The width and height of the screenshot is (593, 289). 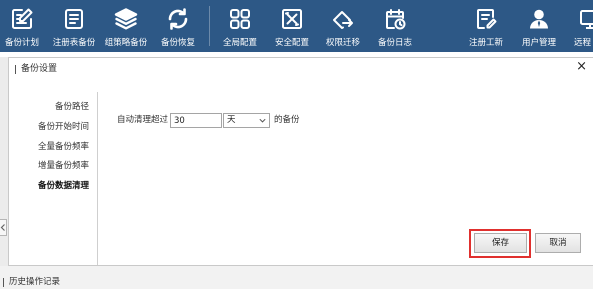 I want to click on chevron-left-icon, so click(x=2, y=227).